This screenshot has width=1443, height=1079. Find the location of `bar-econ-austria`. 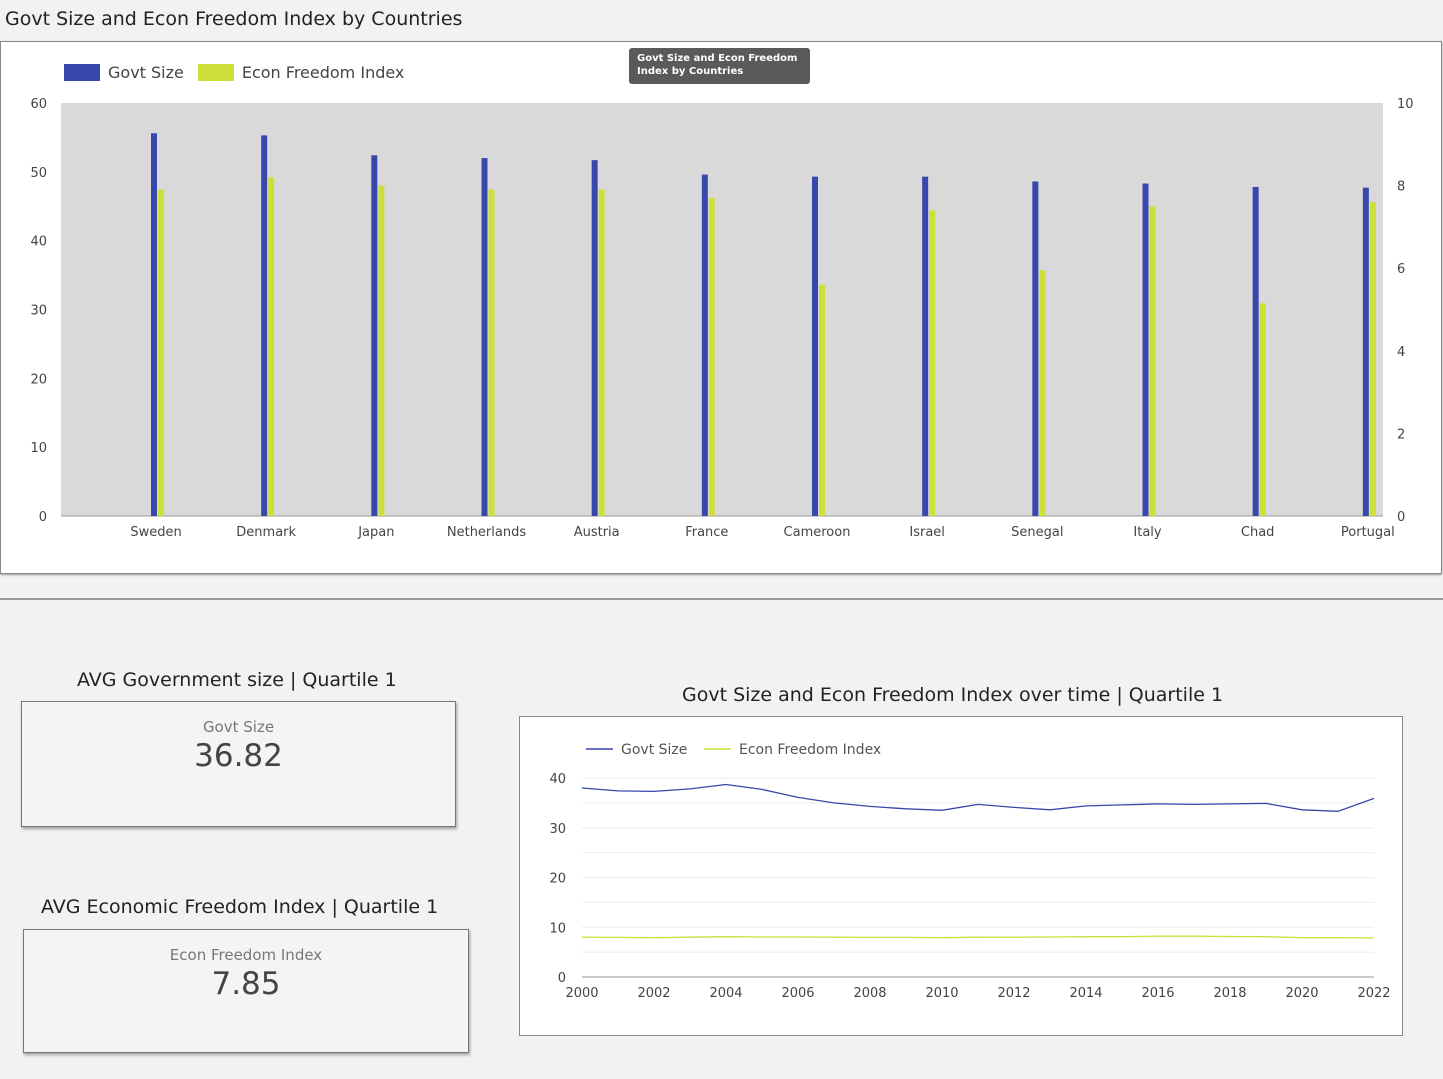

bar-econ-austria is located at coordinates (601, 352).